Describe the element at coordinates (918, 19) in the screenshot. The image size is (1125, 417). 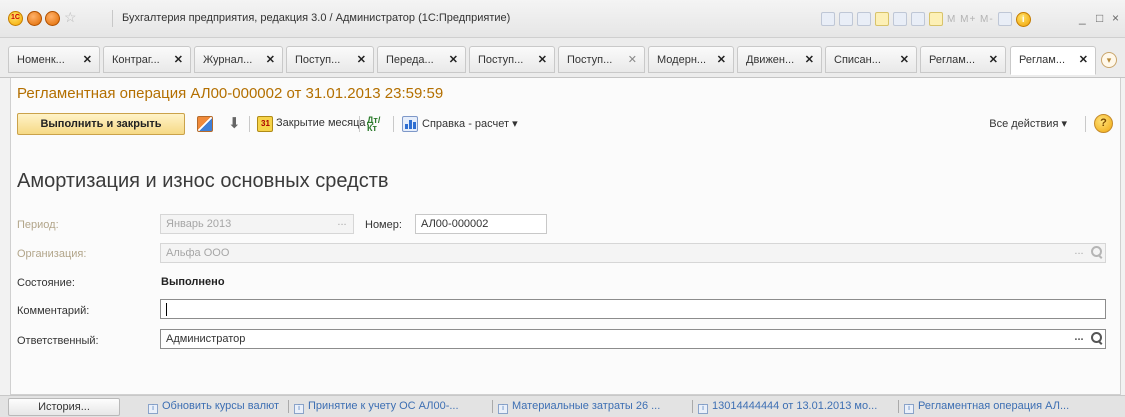
I see `calculator-icon` at that location.